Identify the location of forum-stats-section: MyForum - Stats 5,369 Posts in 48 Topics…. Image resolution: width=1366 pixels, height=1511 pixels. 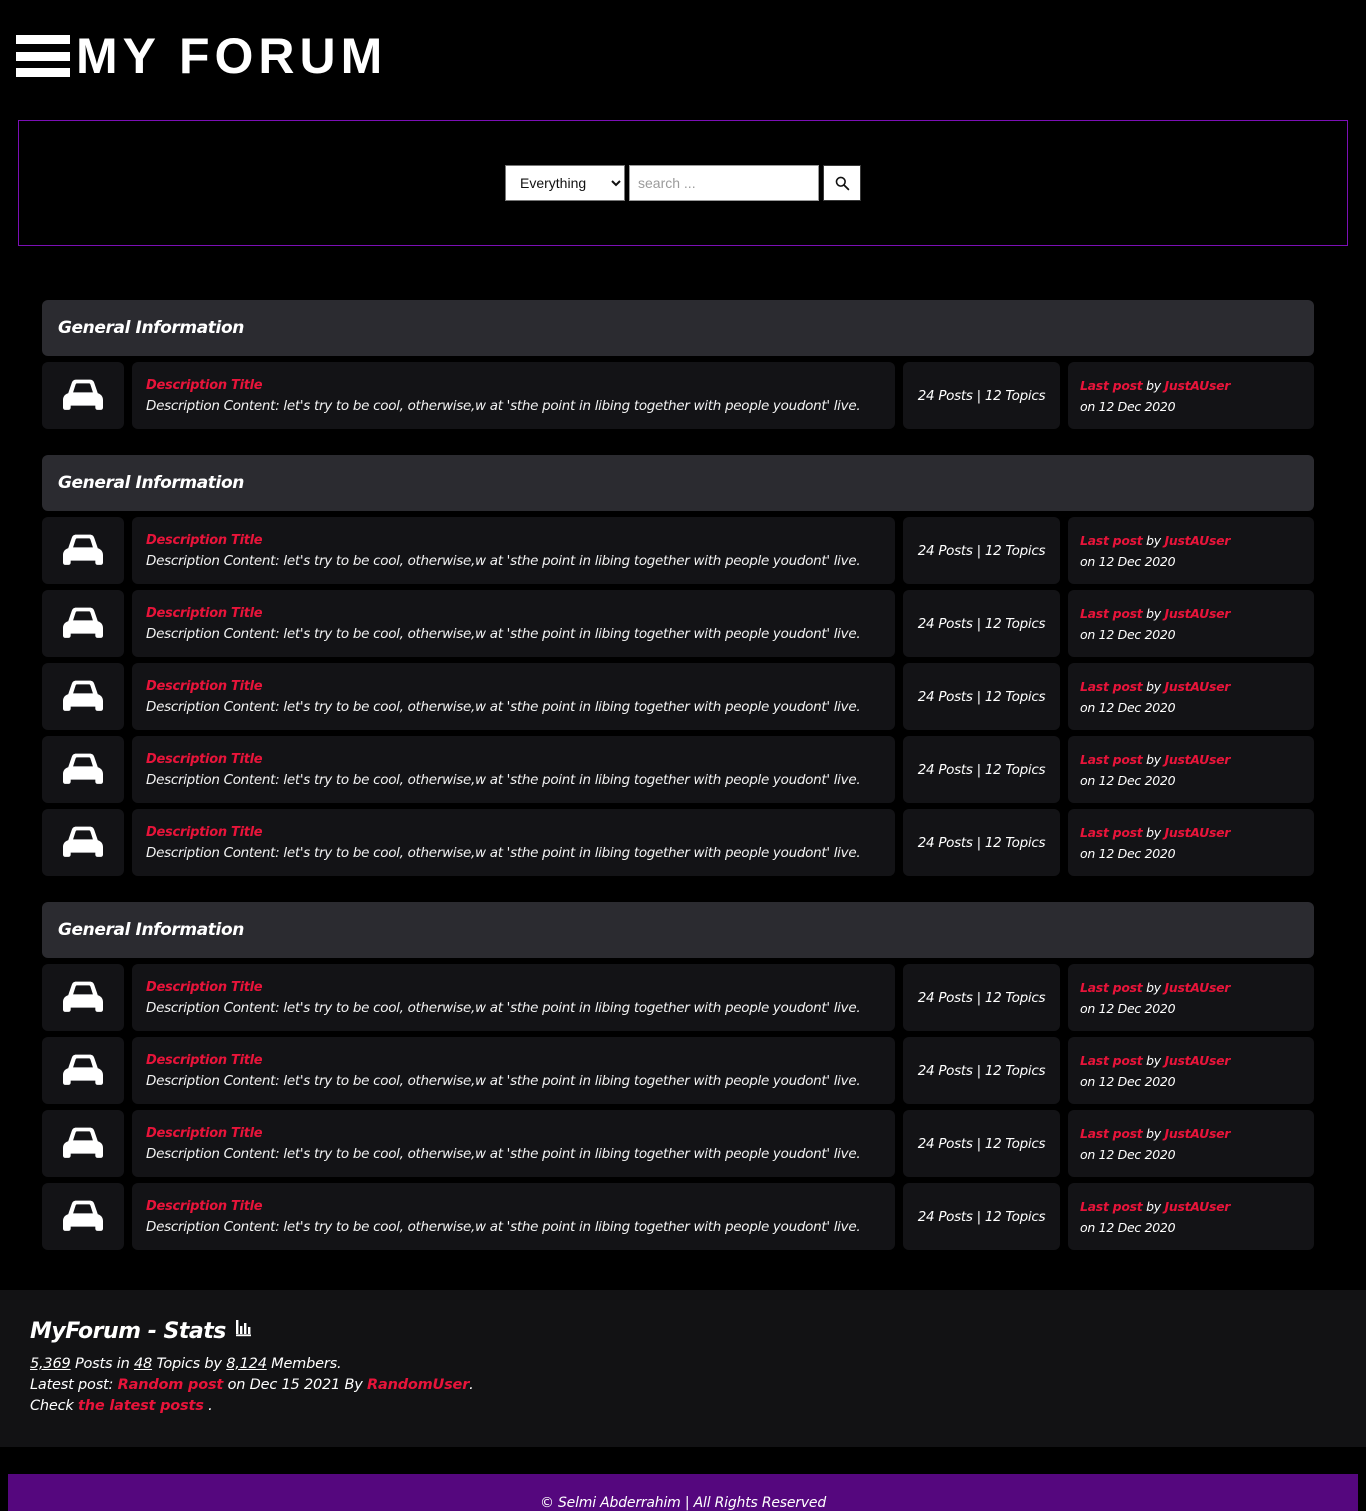
(683, 1368).